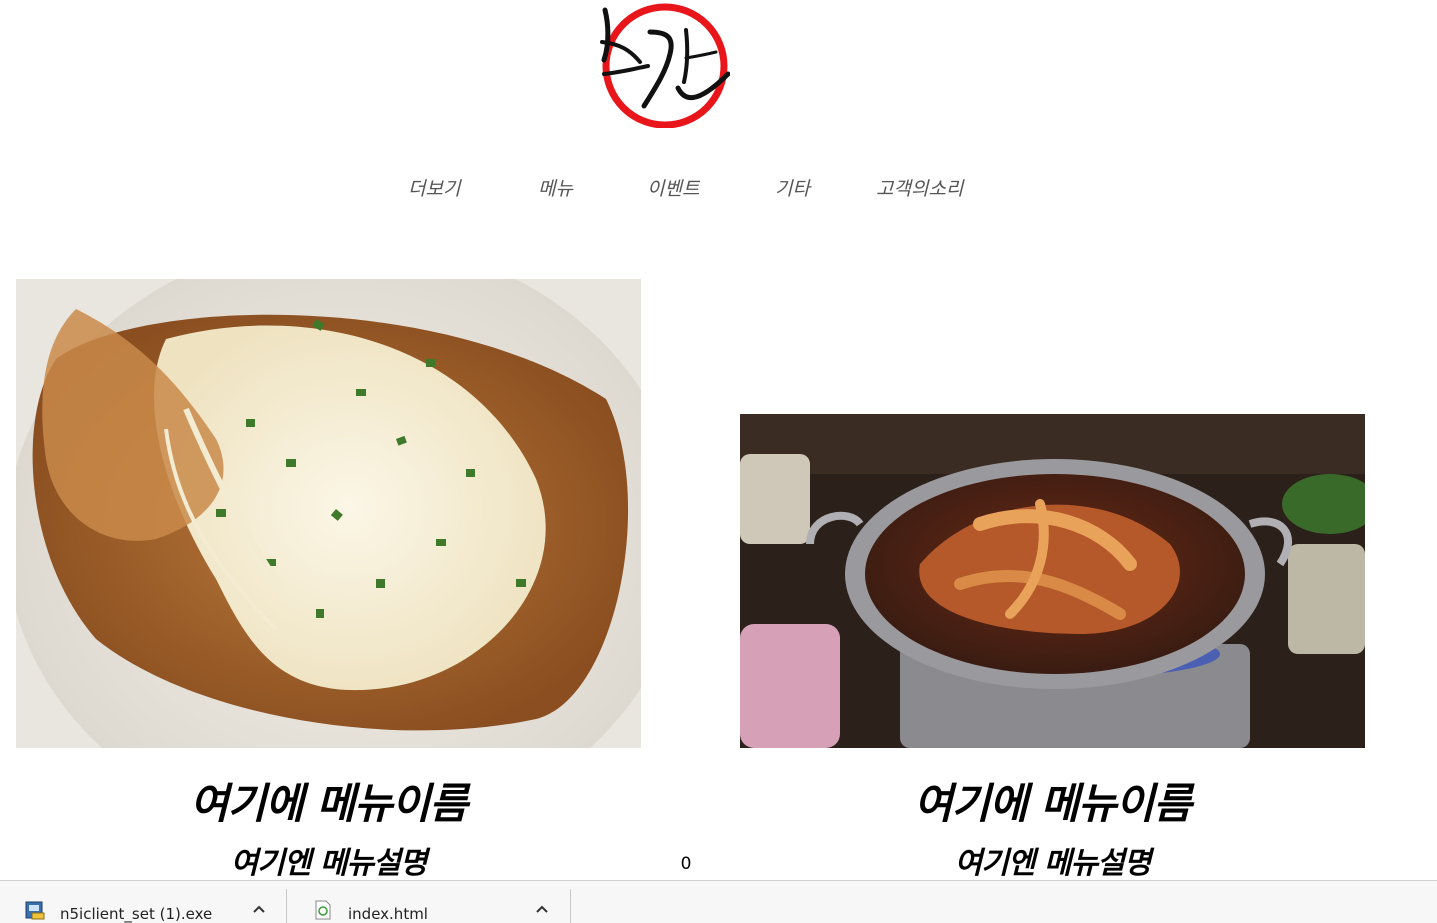 The height and width of the screenshot is (923, 1437). Describe the element at coordinates (555, 187) in the screenshot. I see `nav-item-menu: 메뉴` at that location.